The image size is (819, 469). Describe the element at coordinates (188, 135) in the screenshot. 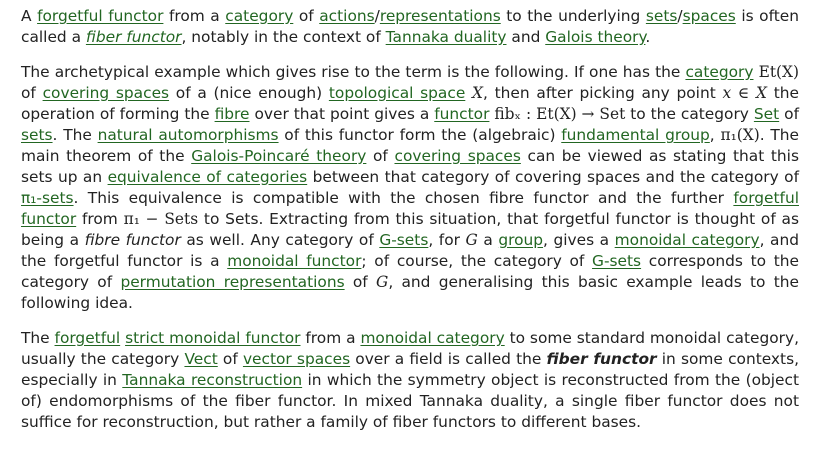

I see `link-natural-automorphisms: natural automorphisms` at that location.